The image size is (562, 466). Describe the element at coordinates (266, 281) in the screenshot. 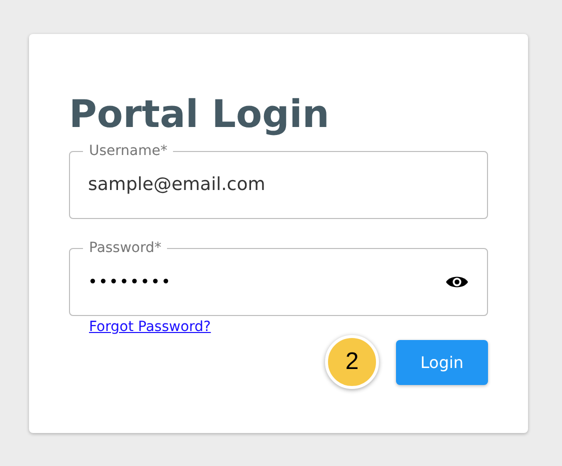

I see `field-value: ••••••••` at that location.